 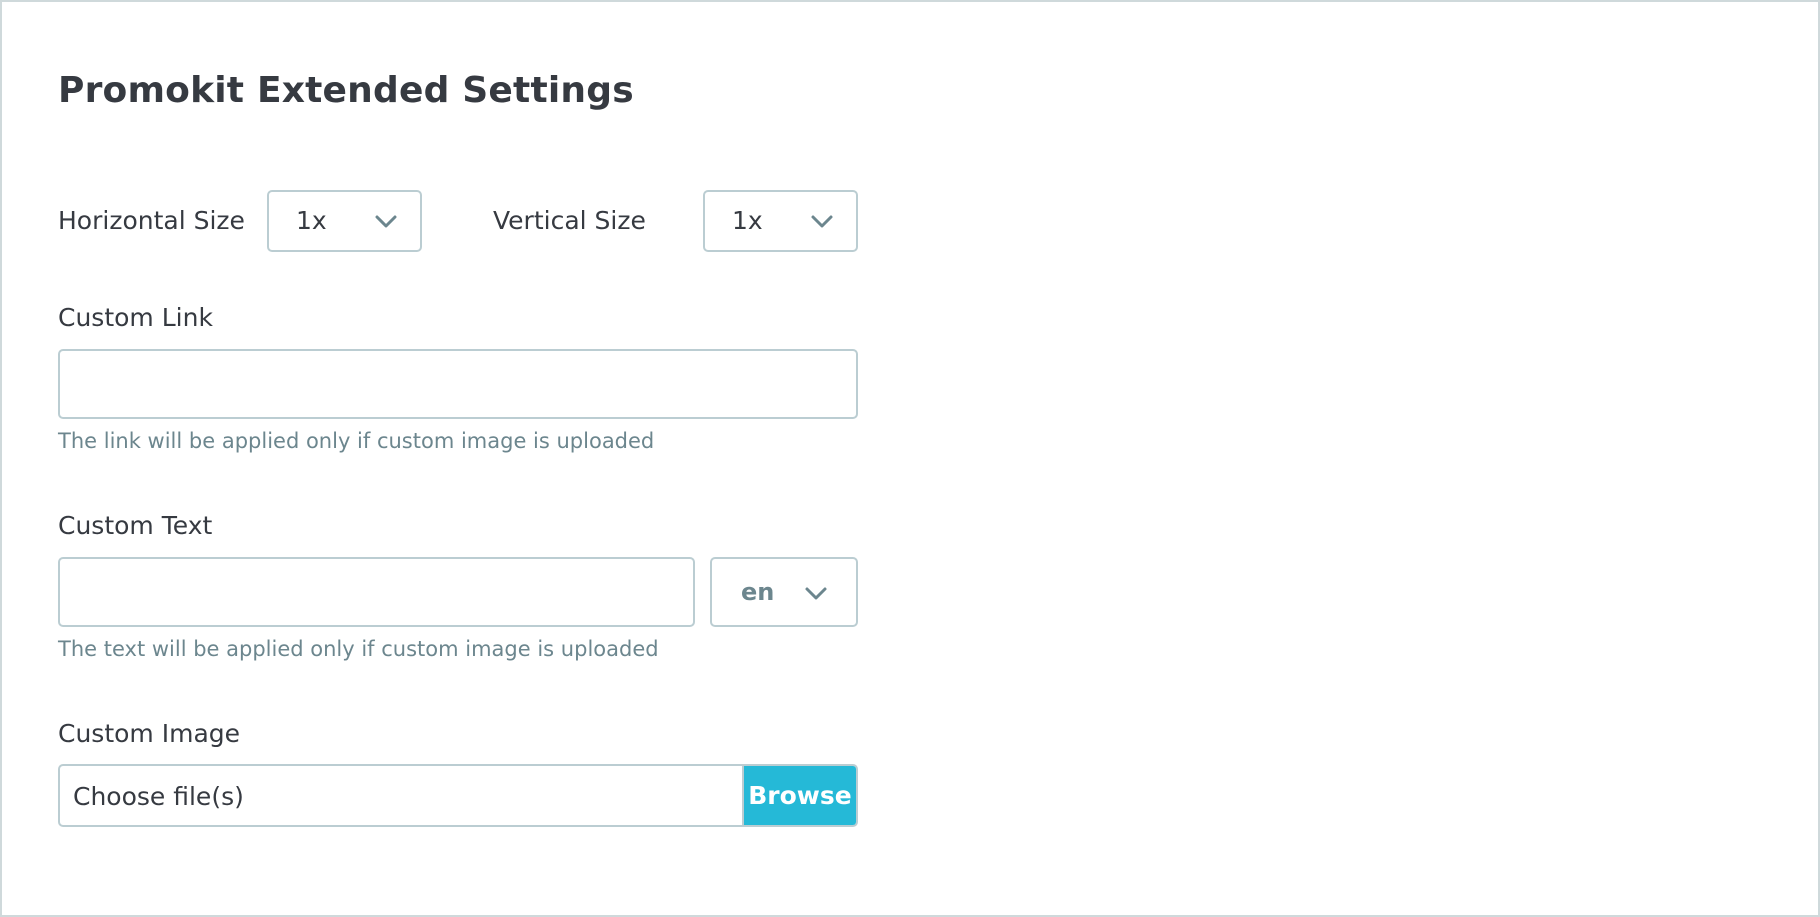 I want to click on vertical-size-value: 1x, so click(x=747, y=220).